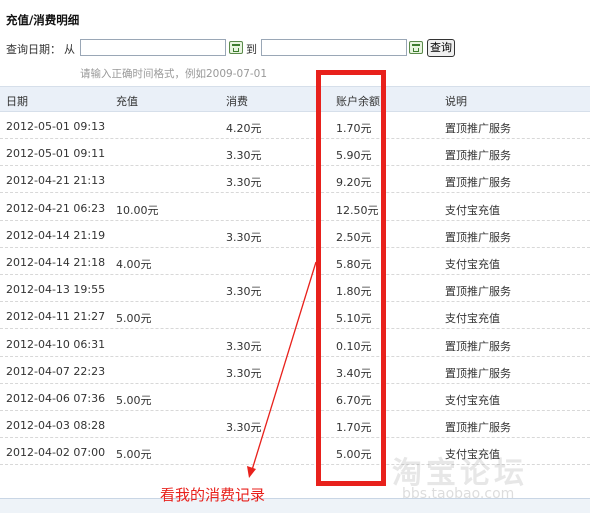 This screenshot has width=590, height=513. What do you see at coordinates (43, 20) in the screenshot?
I see `page-title: 充值/消费明细` at bounding box center [43, 20].